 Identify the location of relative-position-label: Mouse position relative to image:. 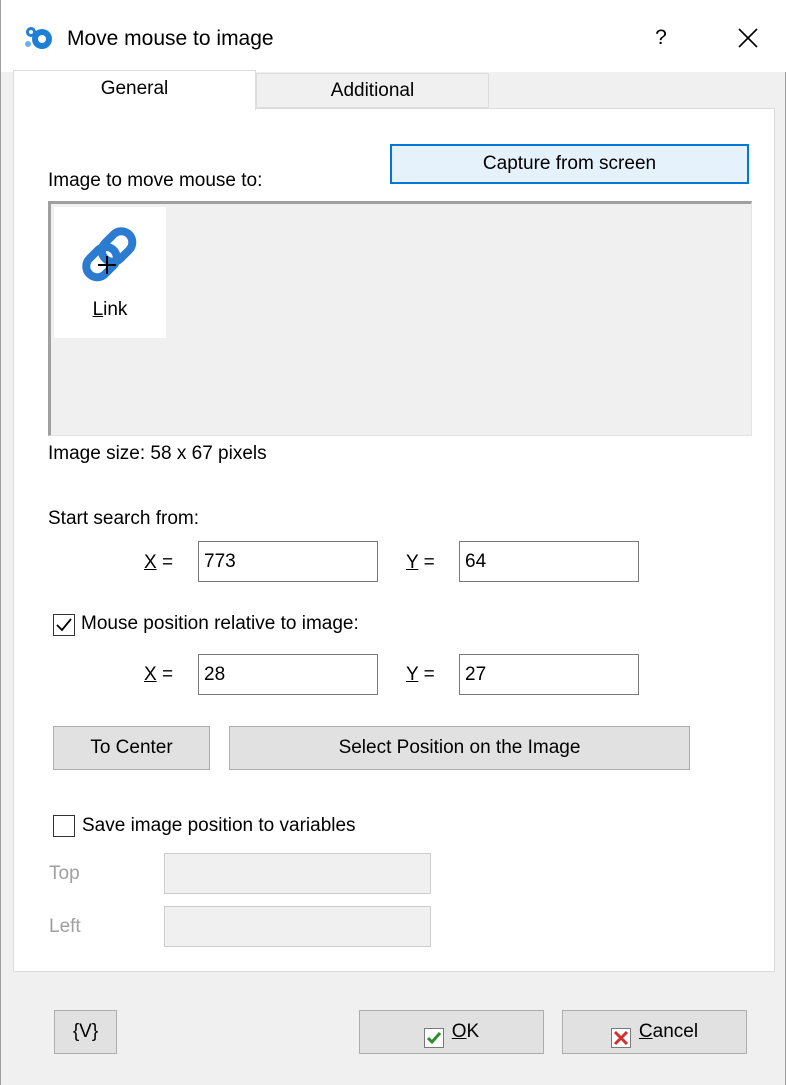
(220, 624).